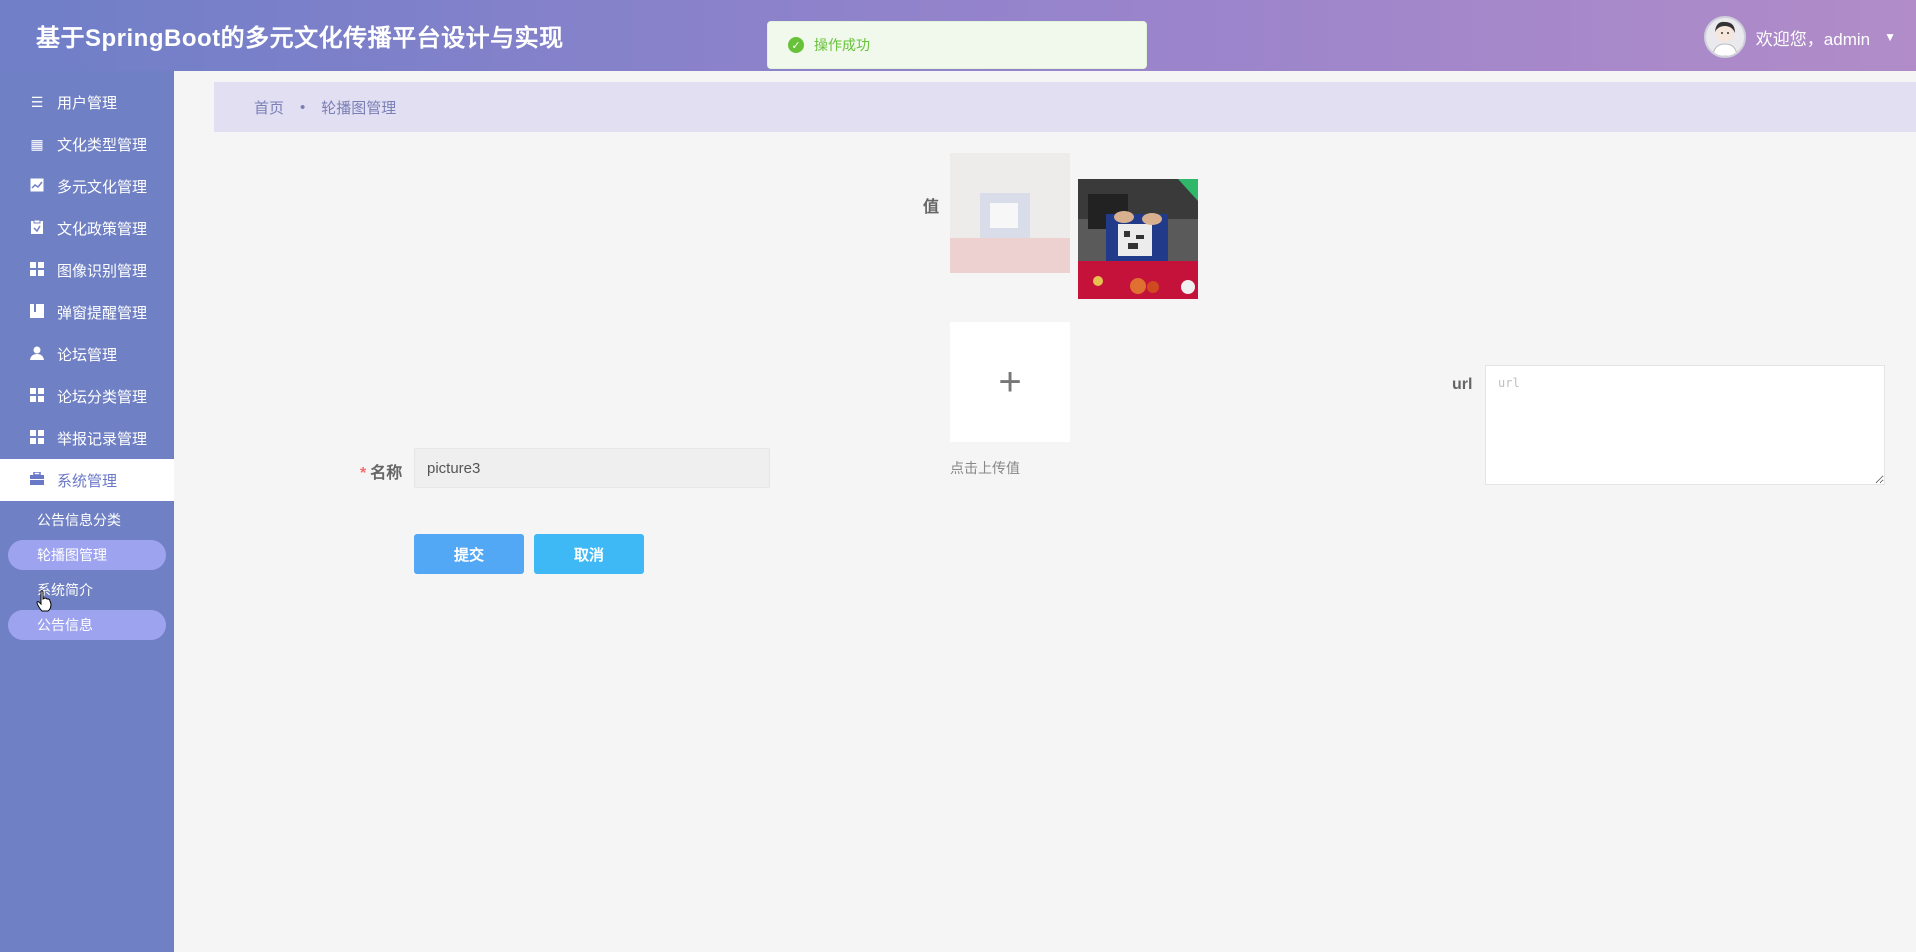 This screenshot has width=1916, height=952. Describe the element at coordinates (592, 468) in the screenshot. I see `name-field` at that location.